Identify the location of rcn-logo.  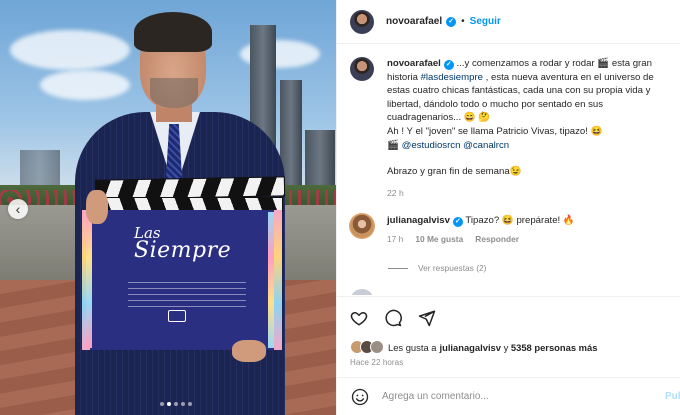
(177, 316).